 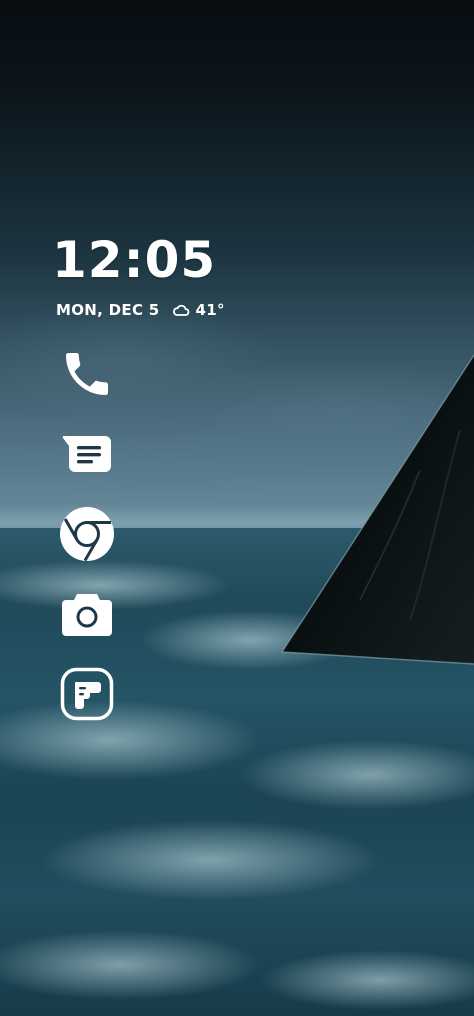 I want to click on chrome-app-button, so click(x=87, y=534).